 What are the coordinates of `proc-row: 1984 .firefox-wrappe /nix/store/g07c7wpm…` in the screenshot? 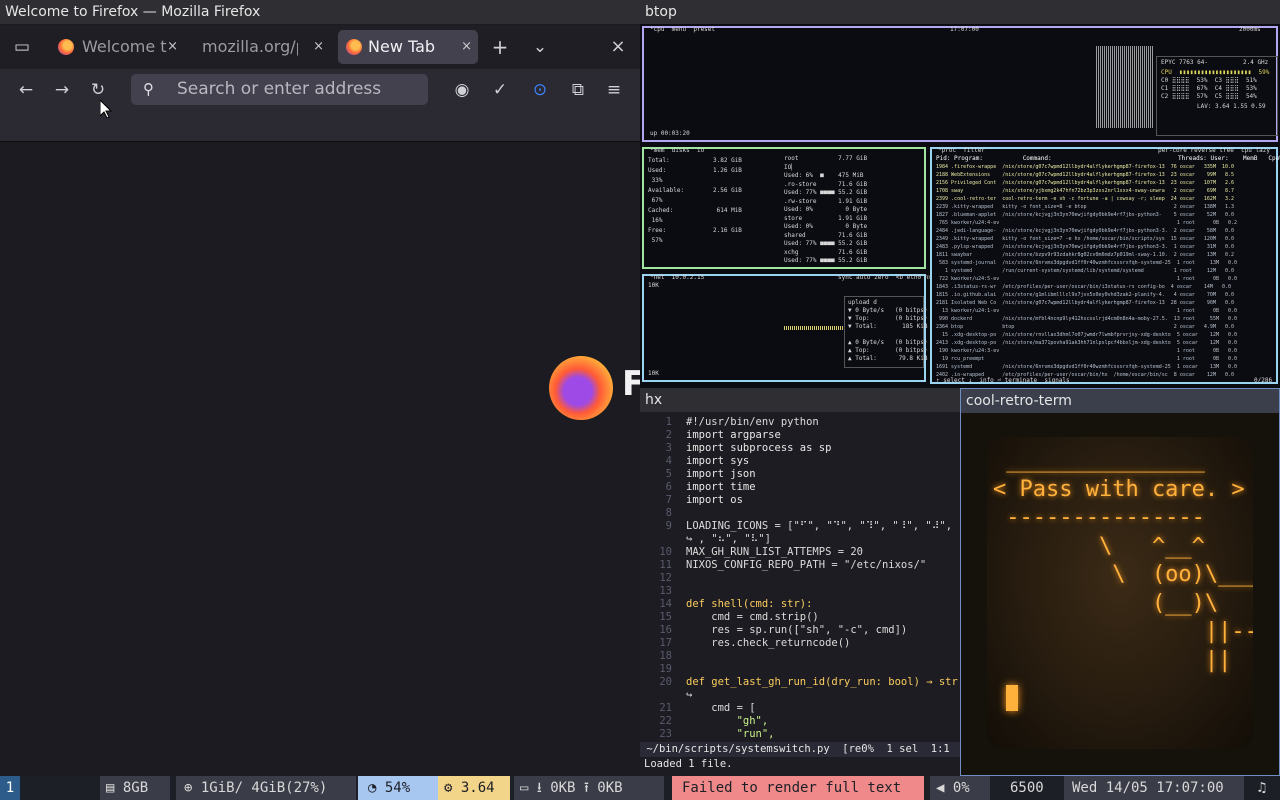 It's located at (1085, 167).